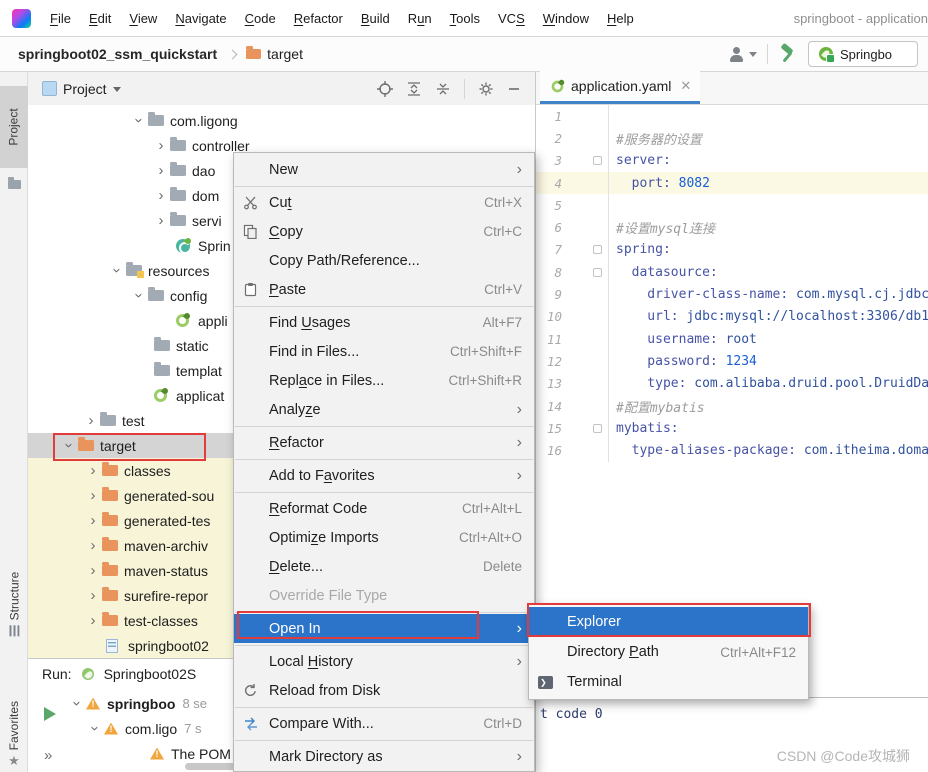  What do you see at coordinates (414, 89) in the screenshot?
I see `expand-all-icon` at bounding box center [414, 89].